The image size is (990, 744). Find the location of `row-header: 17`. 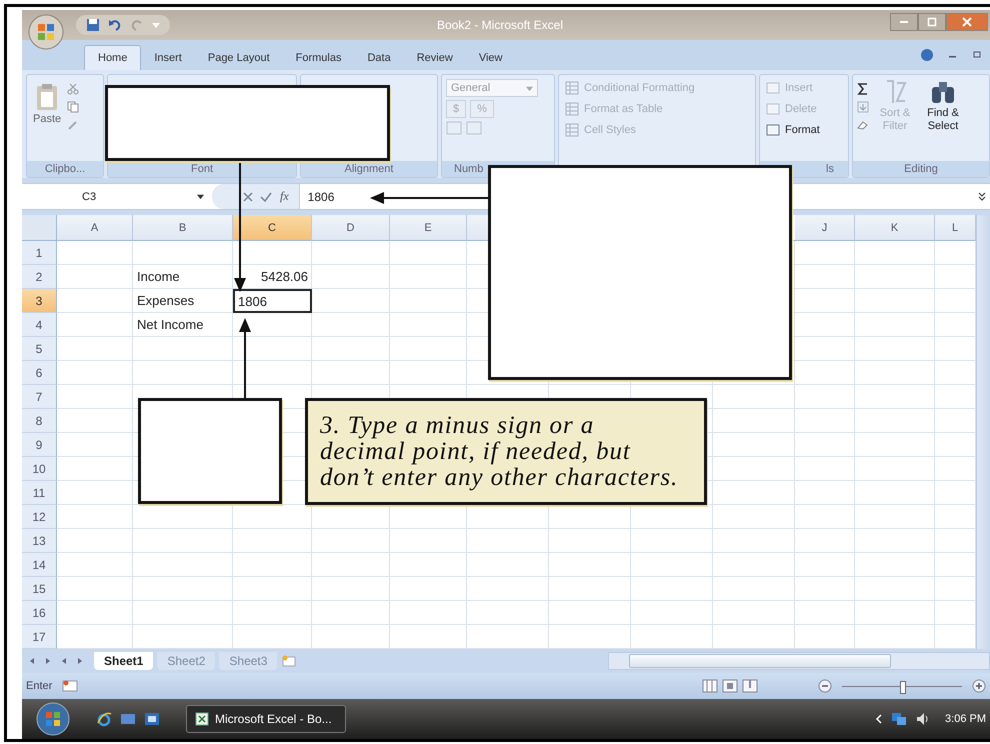

row-header: 17 is located at coordinates (39, 637).